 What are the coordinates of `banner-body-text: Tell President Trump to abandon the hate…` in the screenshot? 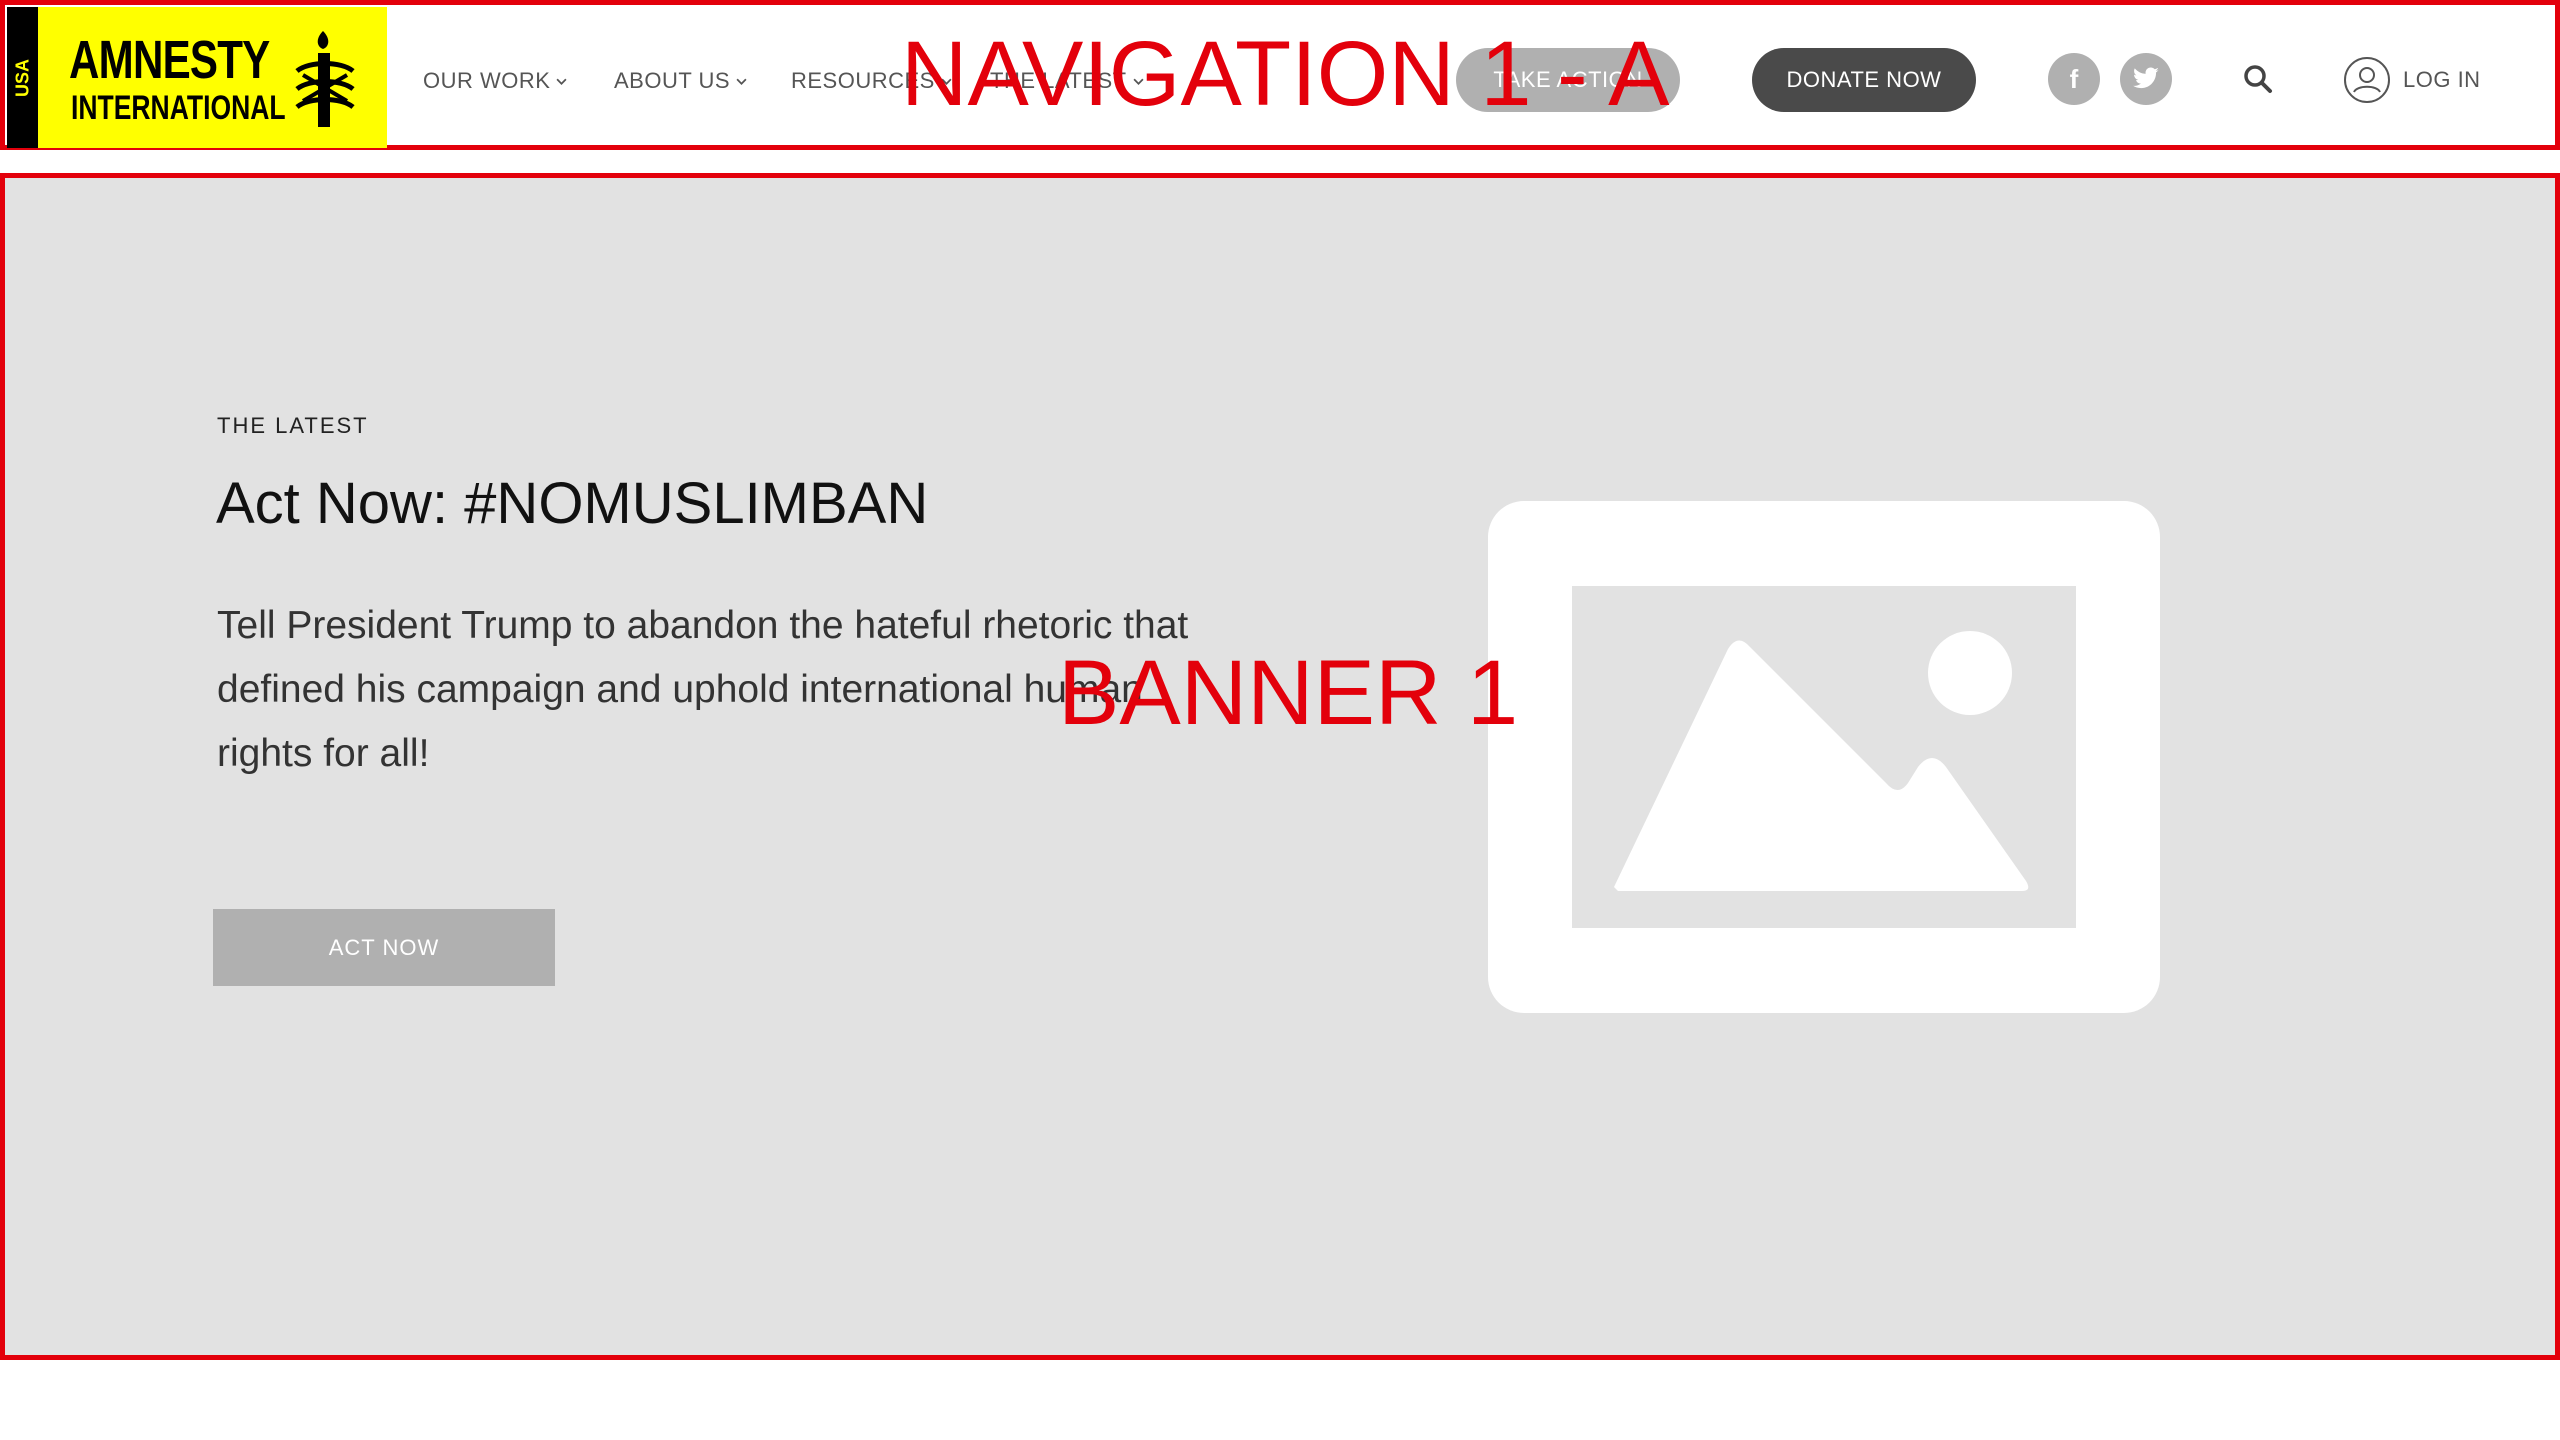 It's located at (703, 689).